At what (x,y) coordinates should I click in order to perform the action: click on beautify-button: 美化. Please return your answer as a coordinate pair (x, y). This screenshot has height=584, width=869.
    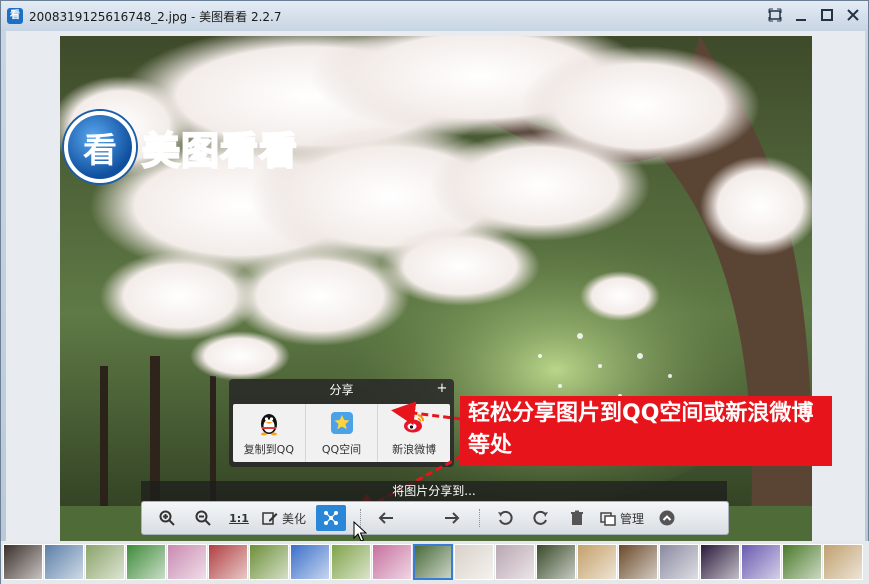
    Looking at the image, I should click on (284, 518).